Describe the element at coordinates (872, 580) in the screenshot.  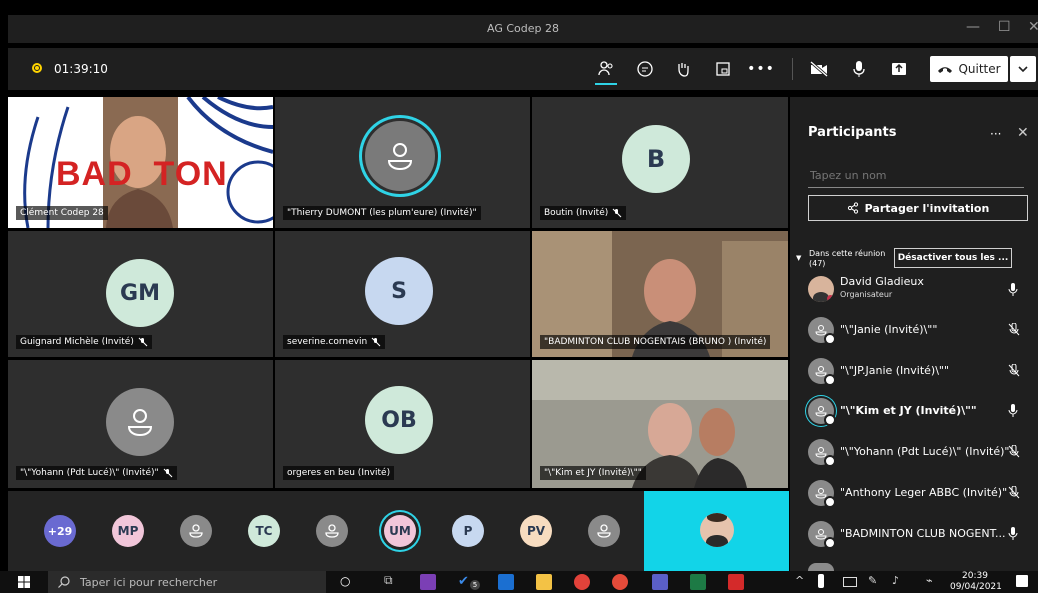
I see `pen-icon: ✎` at that location.